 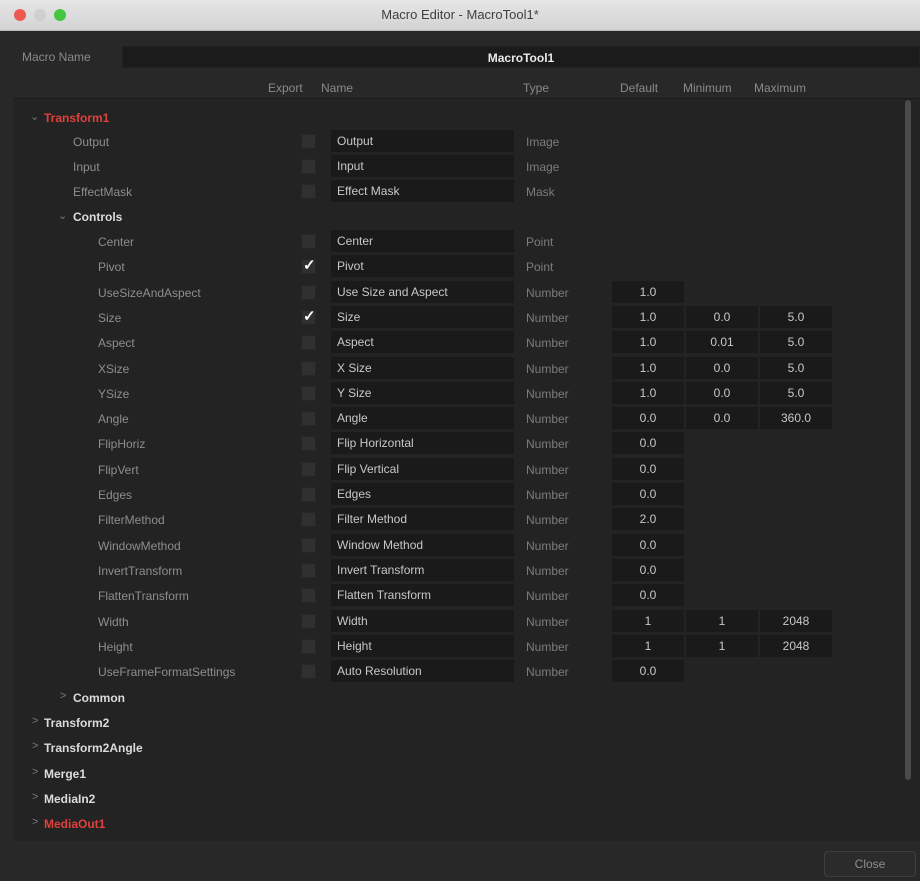 What do you see at coordinates (466, 774) in the screenshot?
I see `tree-group-merge1: > Merge1` at bounding box center [466, 774].